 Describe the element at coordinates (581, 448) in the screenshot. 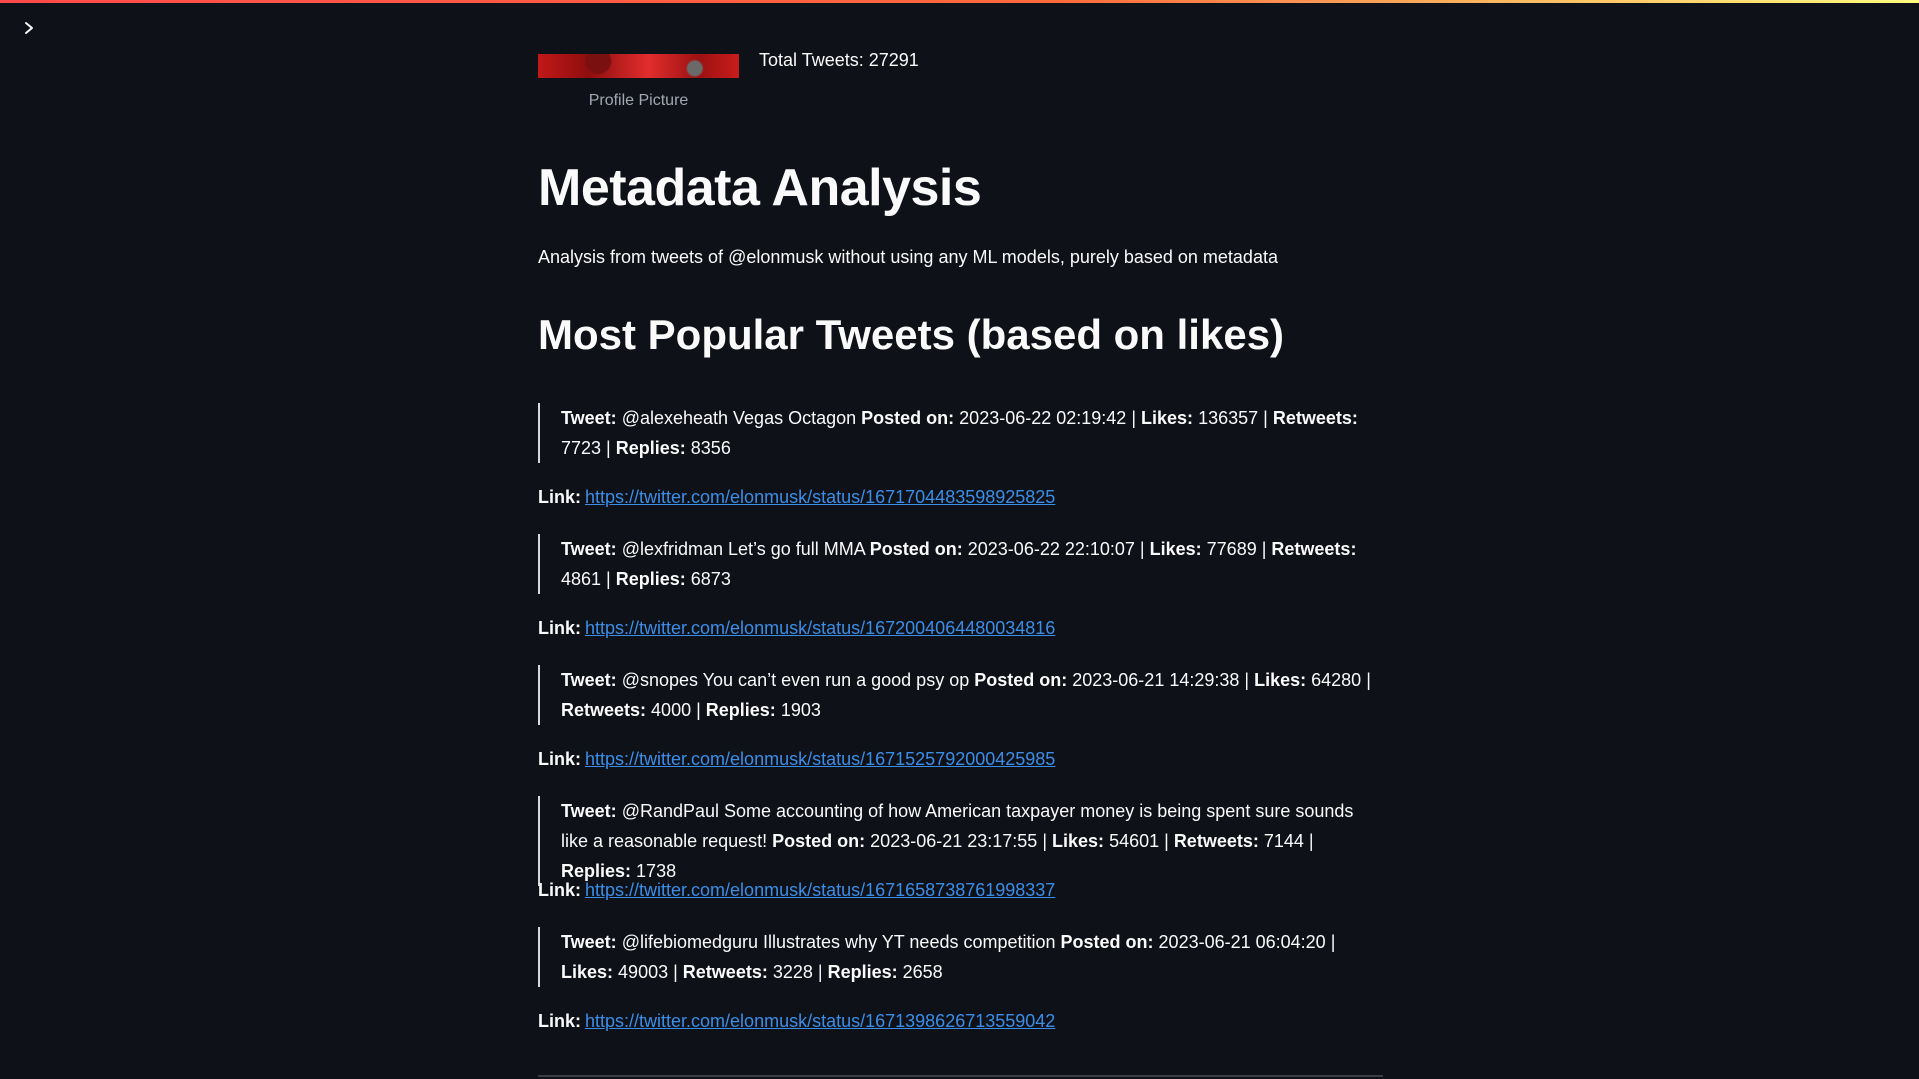

I see `tweet-retweets: 7723` at that location.